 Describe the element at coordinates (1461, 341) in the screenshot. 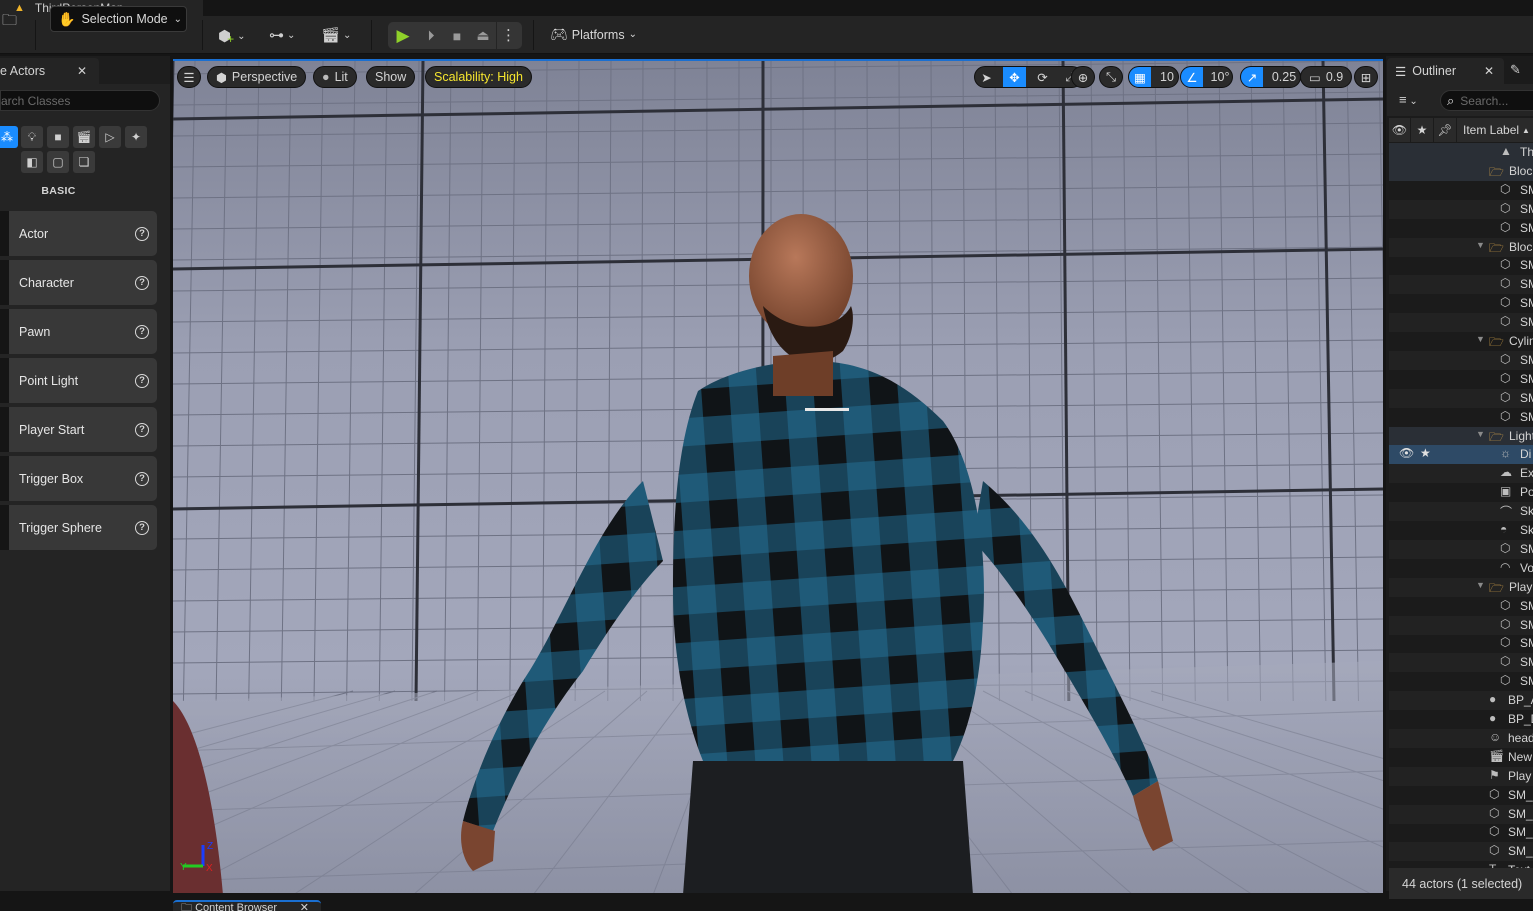

I see `outliner-folder-row: ▼ 🗁︎ Cylin` at that location.